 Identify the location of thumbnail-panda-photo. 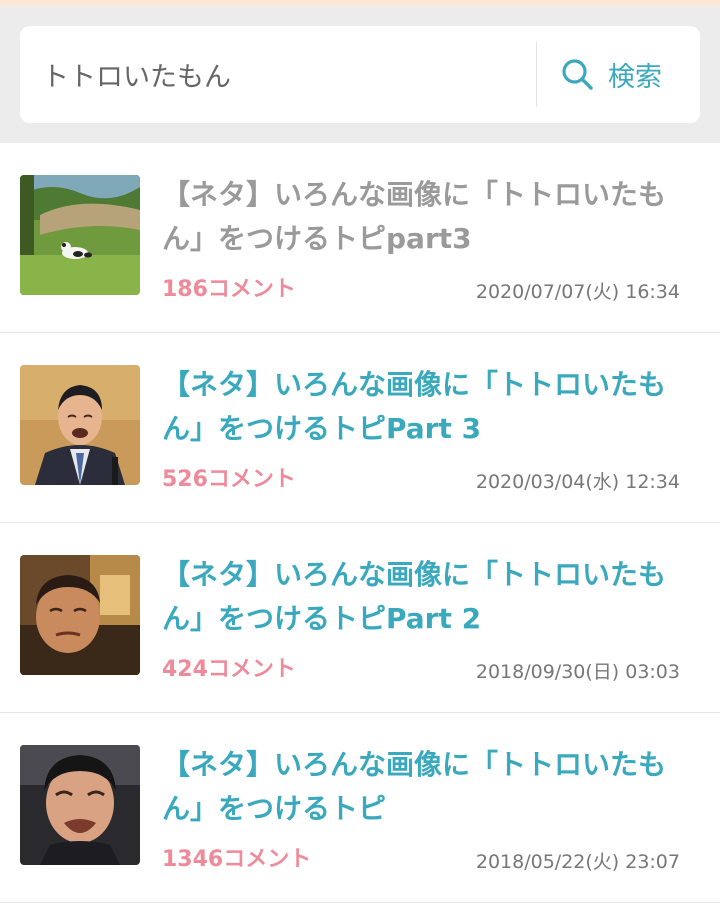
(80, 235).